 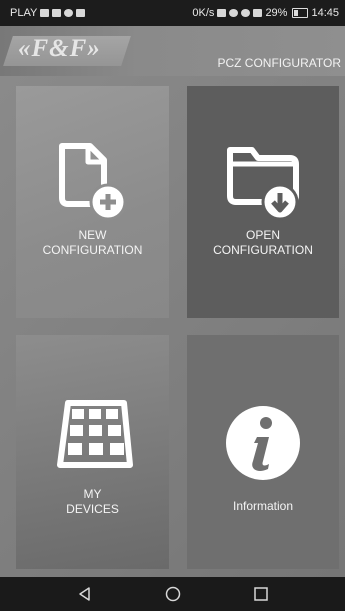 I want to click on wifi-icon, so click(x=246, y=13).